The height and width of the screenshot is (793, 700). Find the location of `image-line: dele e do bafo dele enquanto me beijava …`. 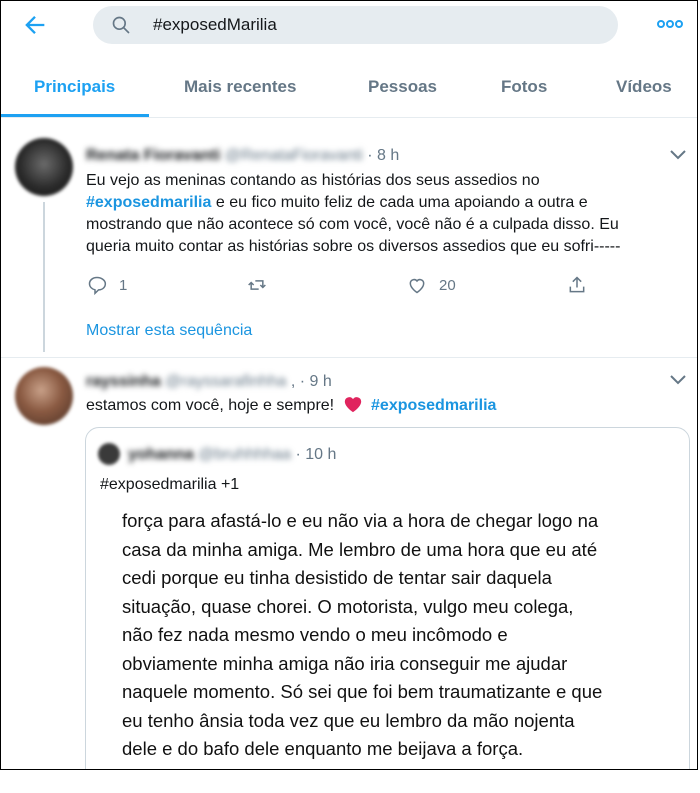

image-line: dele e do bafo dele enquanto me beijava … is located at coordinates (323, 748).